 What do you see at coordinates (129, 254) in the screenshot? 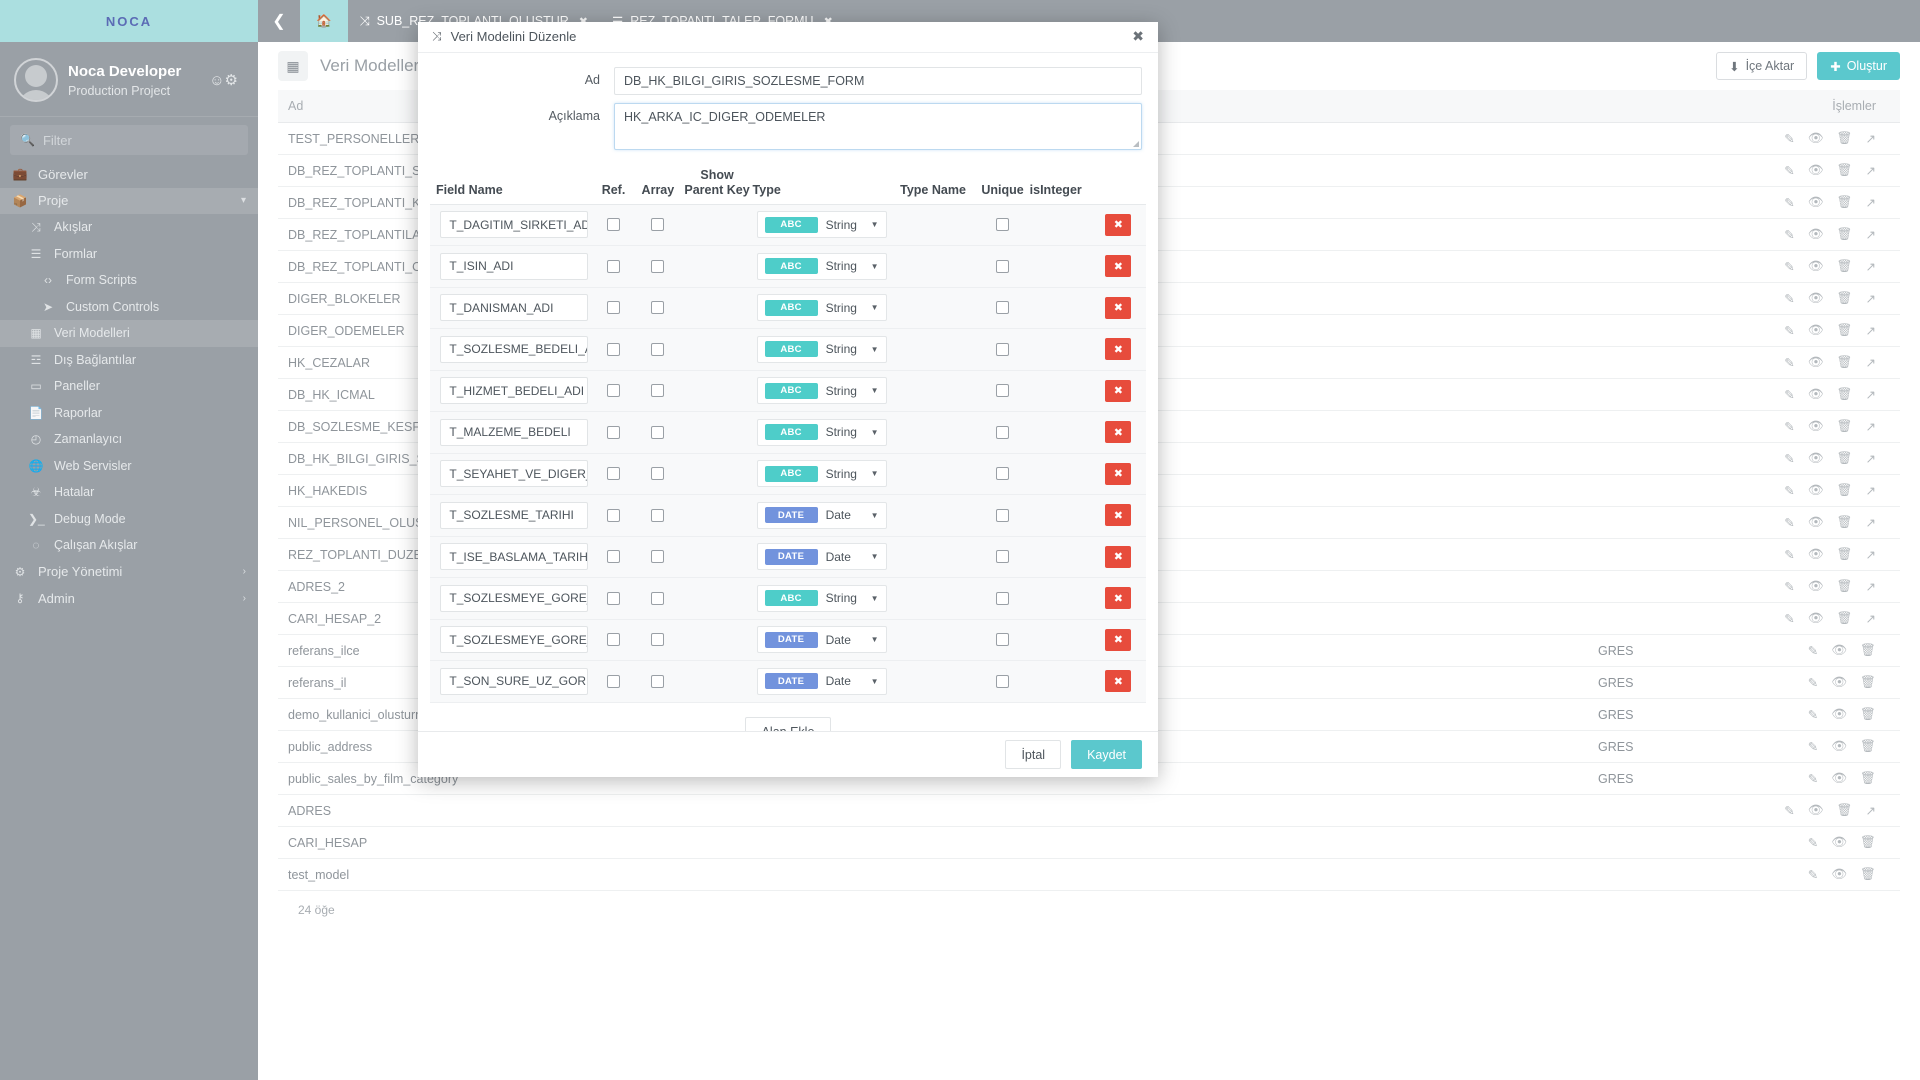
I see `sidebar-item-formlar: ☰ Formlar` at bounding box center [129, 254].